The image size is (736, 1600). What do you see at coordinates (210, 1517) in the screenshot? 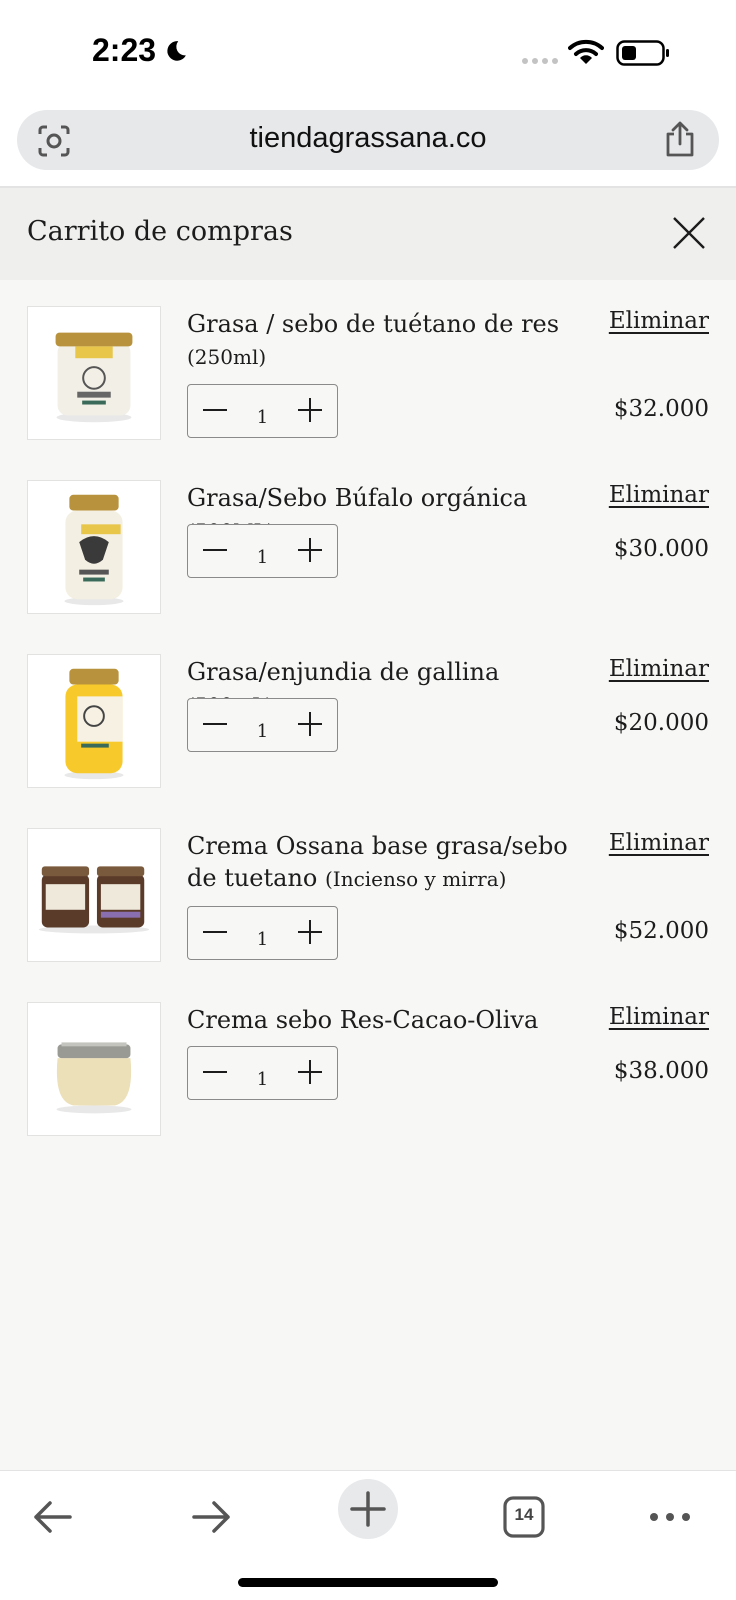
I see `forward-arrow-icon` at bounding box center [210, 1517].